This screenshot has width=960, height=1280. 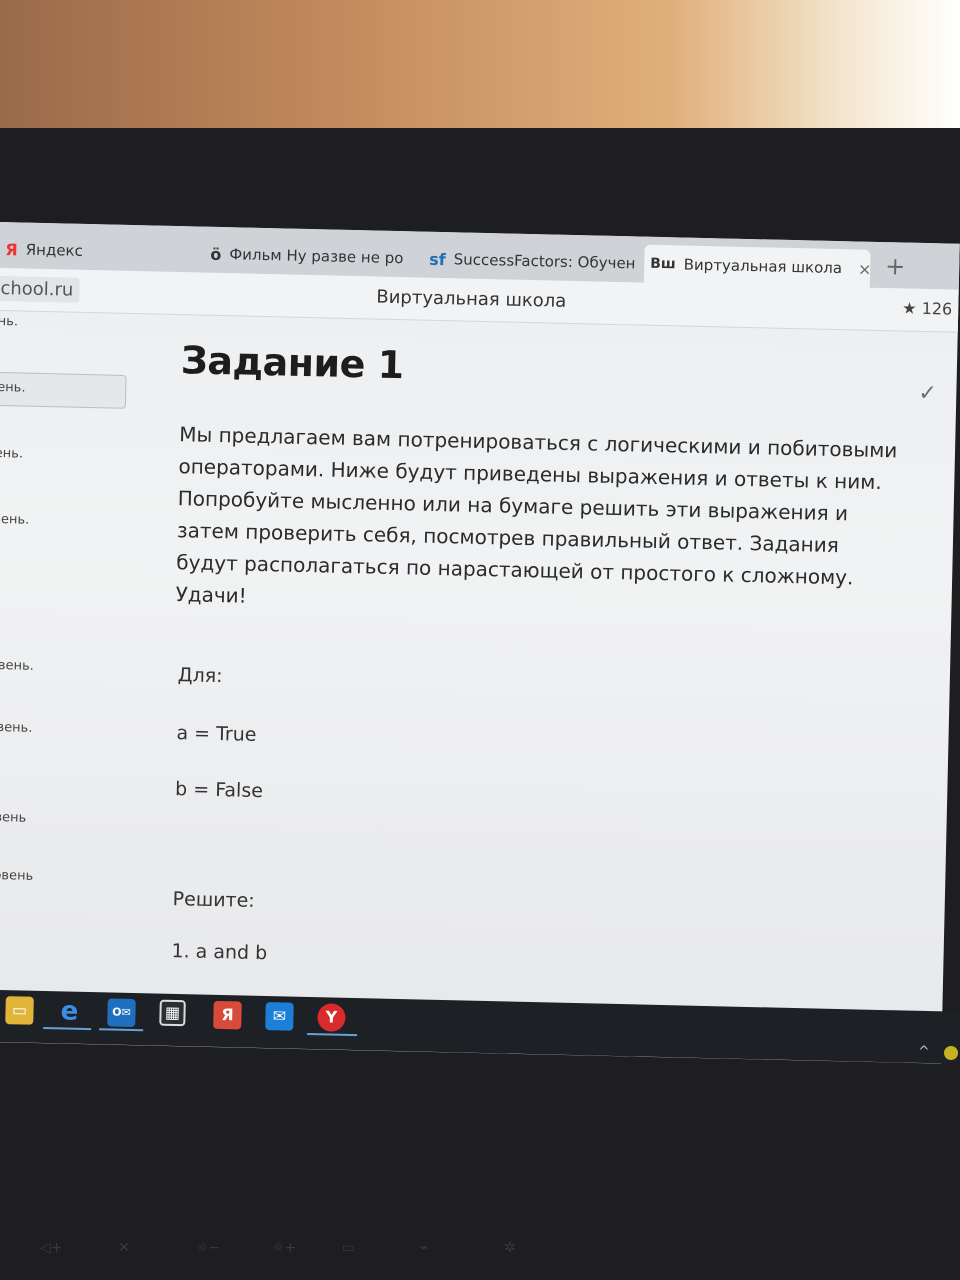 I want to click on sidebar-item-active: ень., so click(x=63, y=390).